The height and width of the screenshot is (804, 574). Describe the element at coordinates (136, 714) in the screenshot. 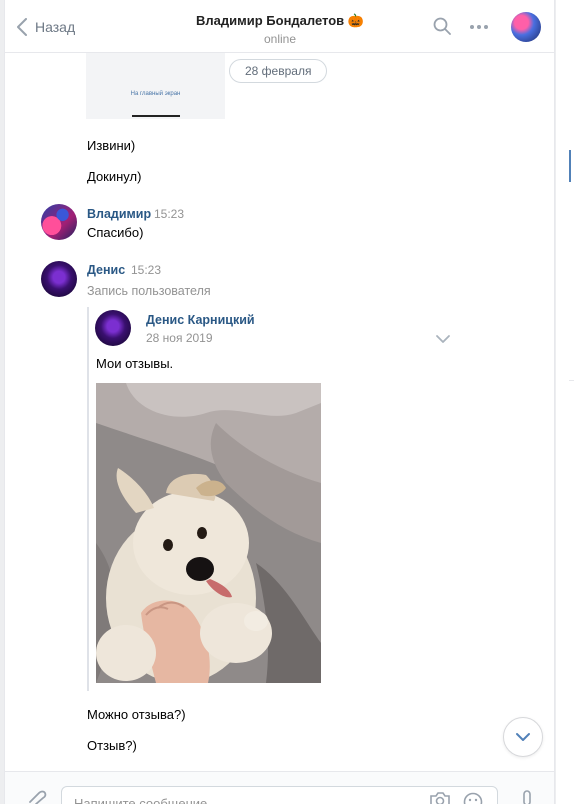

I see `message-text: Можно отзыва?)` at that location.